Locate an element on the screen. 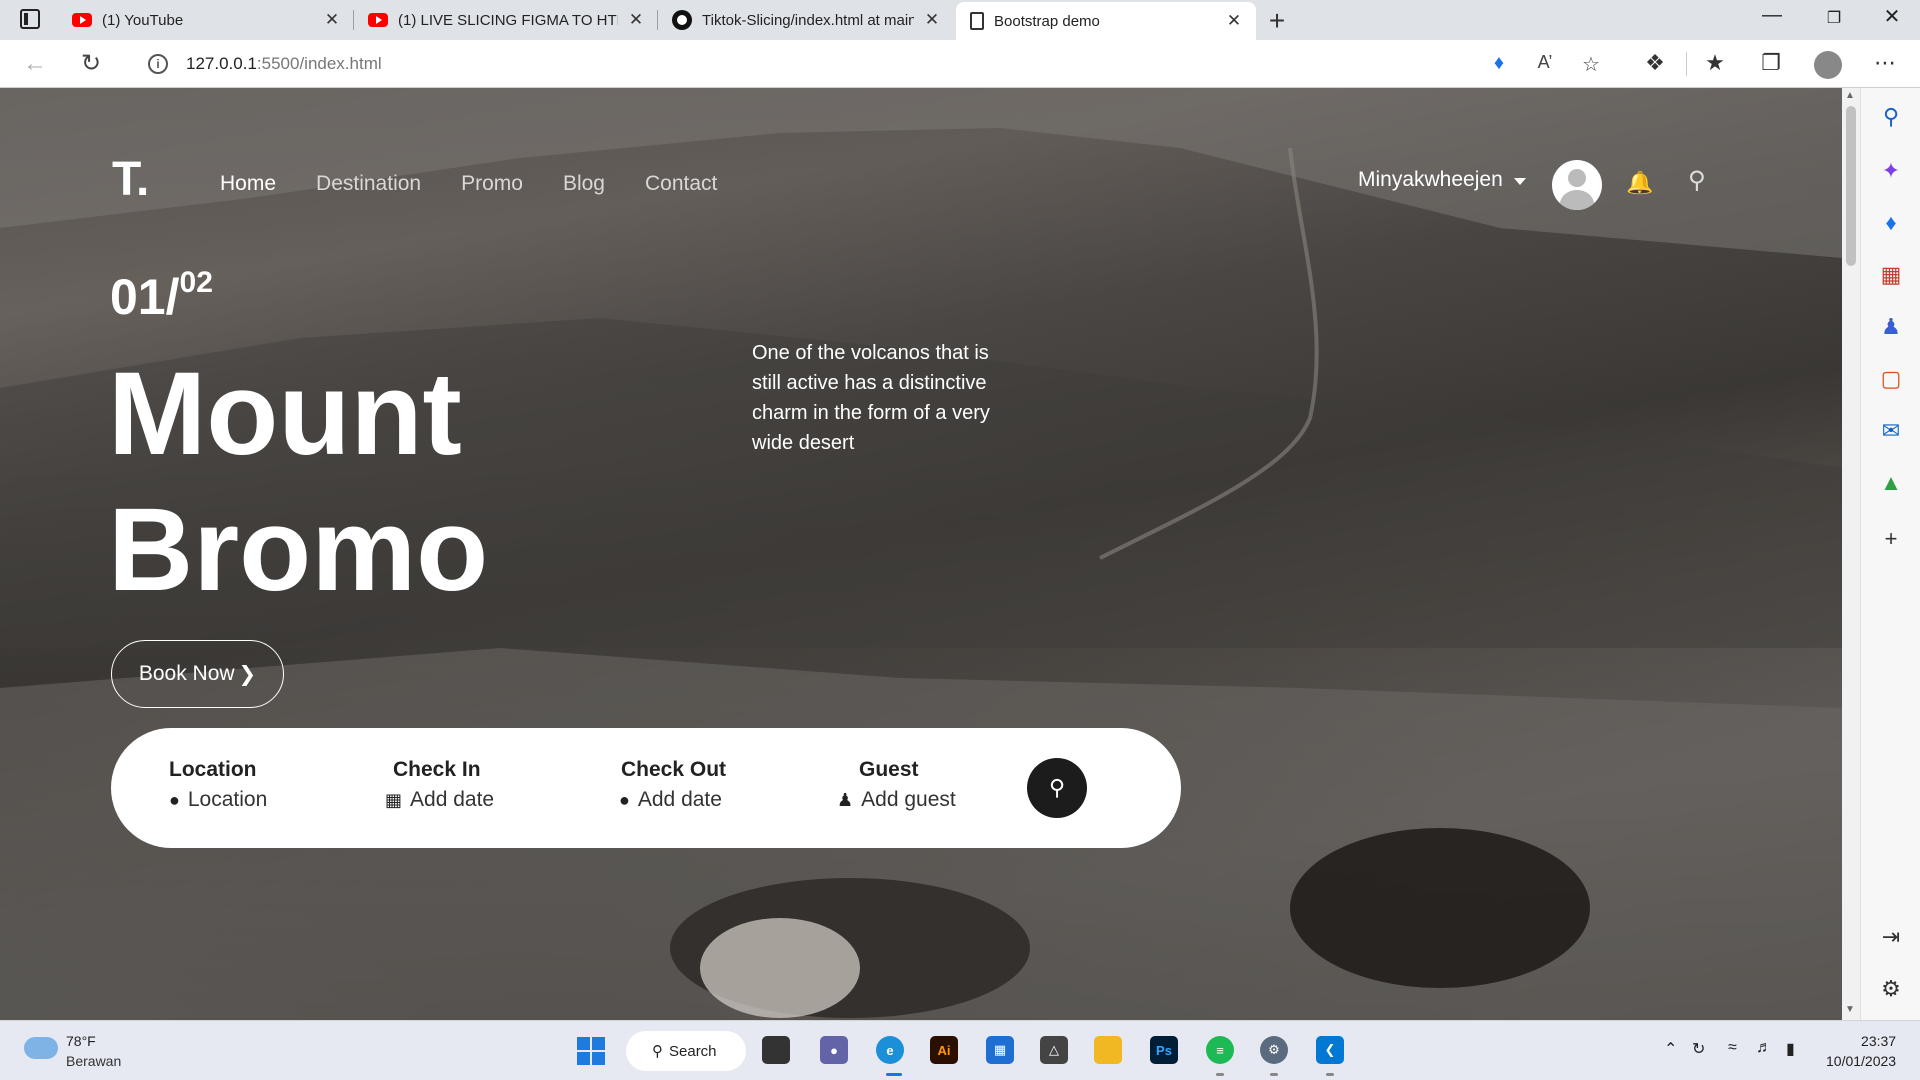 The width and height of the screenshot is (1920, 1080). nav-blog: Blog is located at coordinates (584, 184).